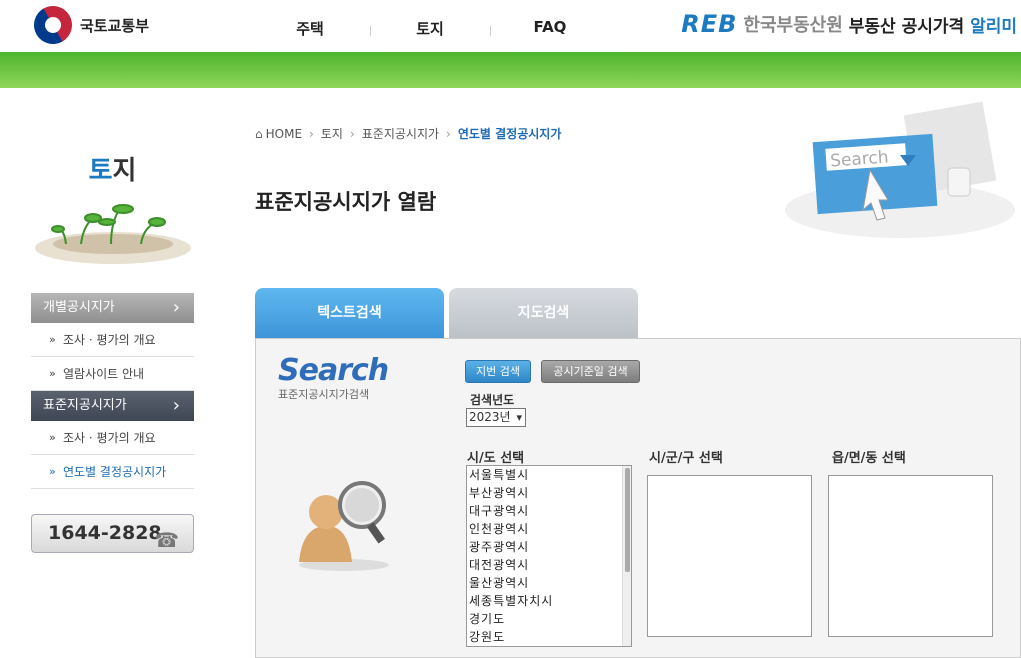  What do you see at coordinates (543, 313) in the screenshot?
I see `tab-map-search: 지도검색` at bounding box center [543, 313].